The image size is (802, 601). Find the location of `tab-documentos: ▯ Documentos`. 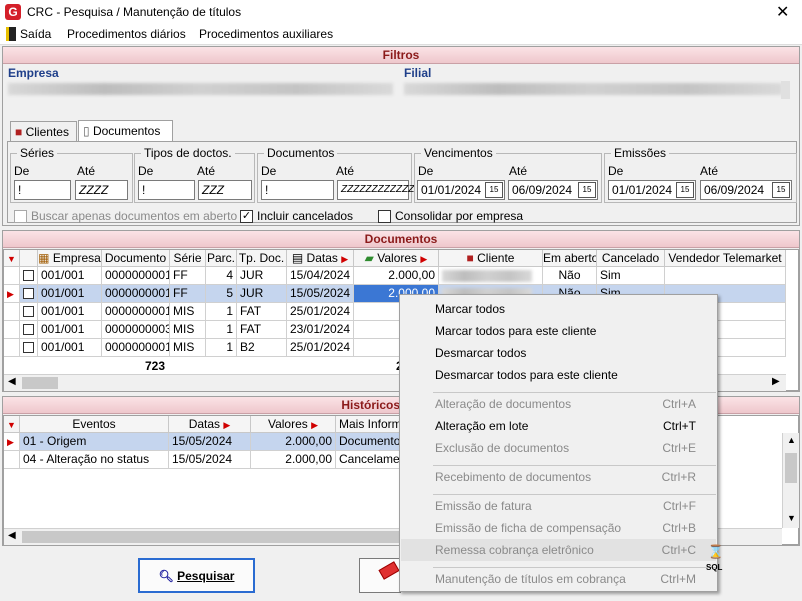

tab-documentos: ▯ Documentos is located at coordinates (125, 131).